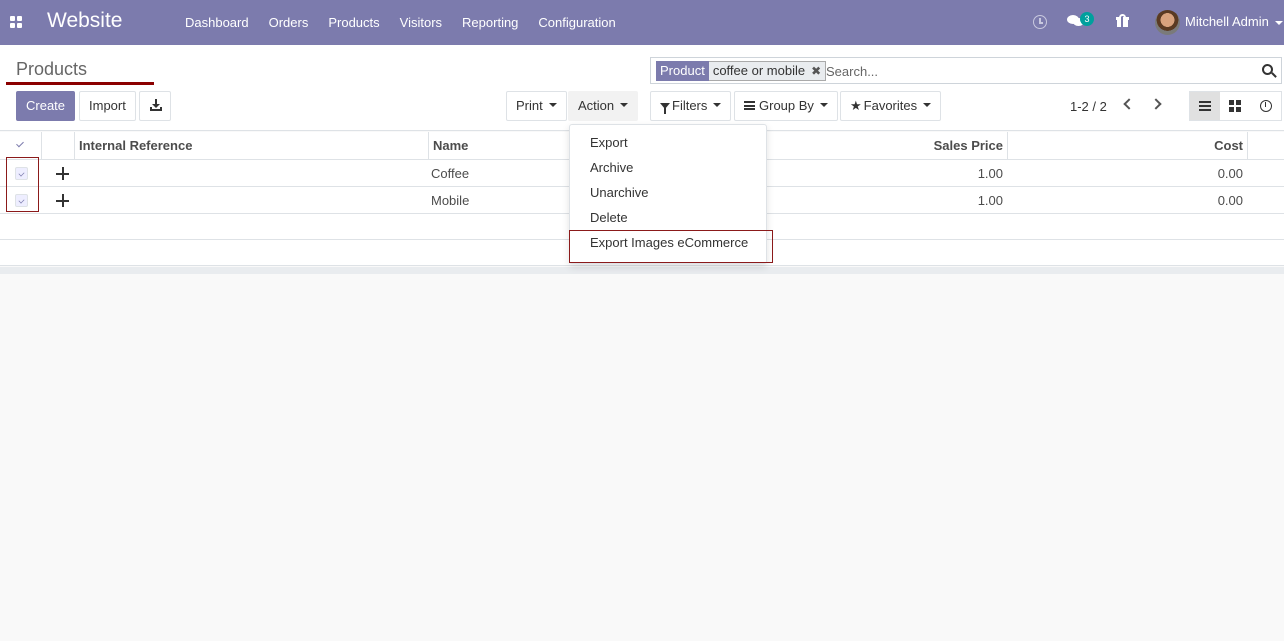 The width and height of the screenshot is (1284, 641). What do you see at coordinates (1269, 71) in the screenshot?
I see `search-icon` at bounding box center [1269, 71].